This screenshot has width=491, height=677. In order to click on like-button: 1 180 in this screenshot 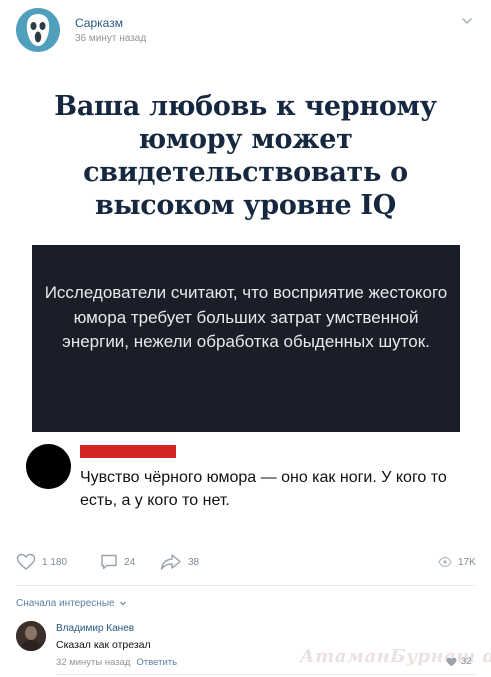, I will do `click(41, 562)`.